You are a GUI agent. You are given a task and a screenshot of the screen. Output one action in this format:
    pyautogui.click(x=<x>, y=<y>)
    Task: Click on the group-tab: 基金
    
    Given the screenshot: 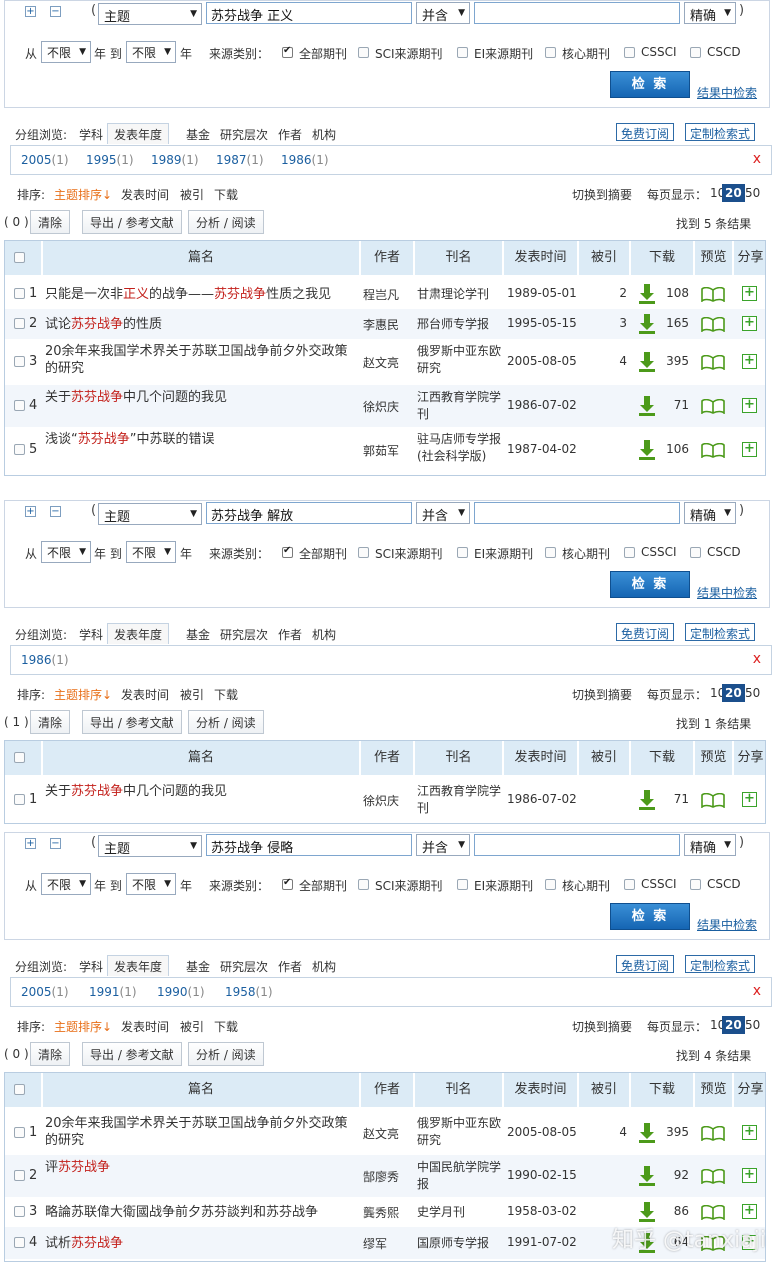 What is the action you would take?
    pyautogui.click(x=198, y=634)
    